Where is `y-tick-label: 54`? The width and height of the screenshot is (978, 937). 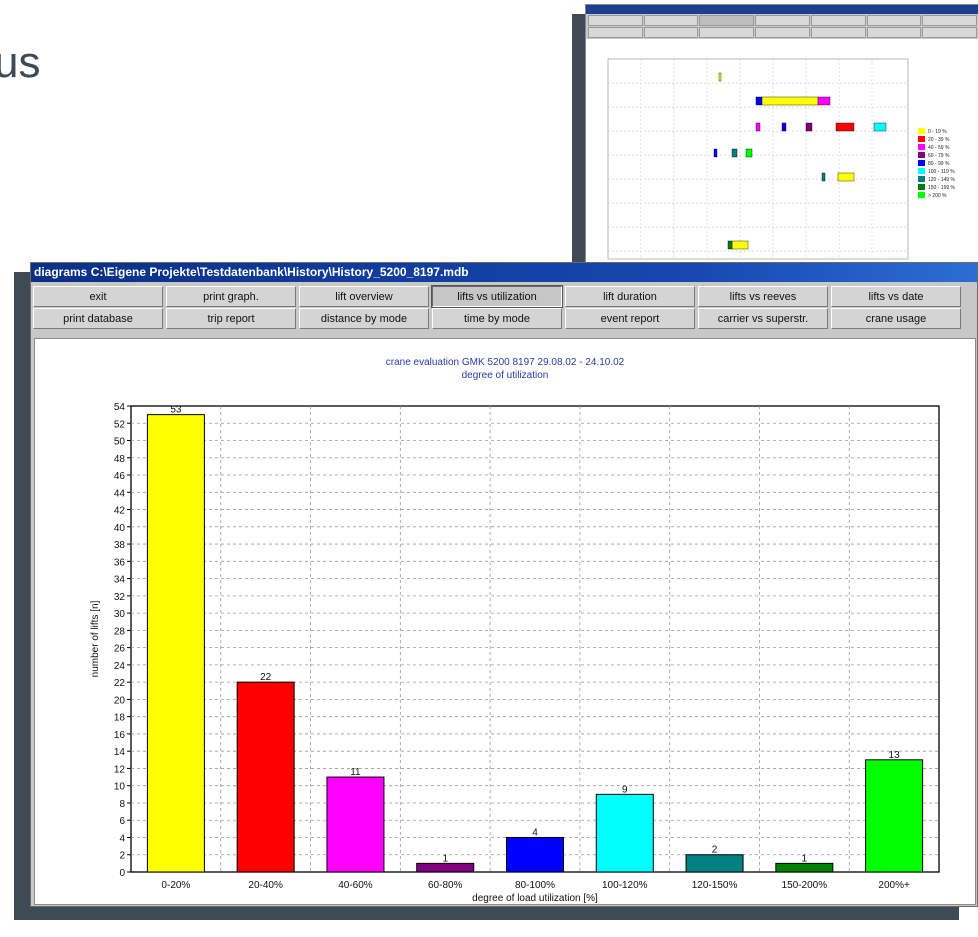 y-tick-label: 54 is located at coordinates (120, 407).